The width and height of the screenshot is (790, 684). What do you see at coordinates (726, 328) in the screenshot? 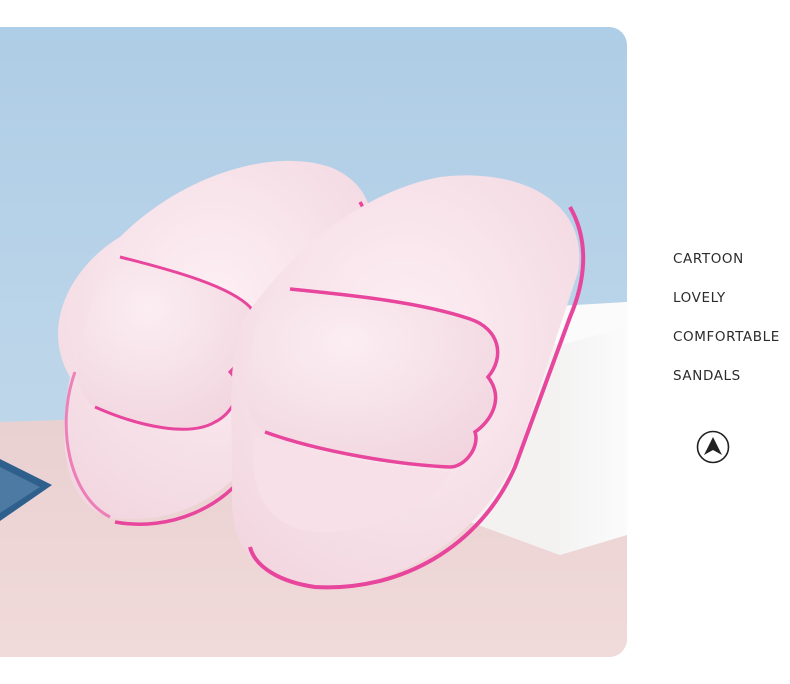
I see `feature-list: CARTOON LOVELY COMFORTABLE SANDALS` at bounding box center [726, 328].